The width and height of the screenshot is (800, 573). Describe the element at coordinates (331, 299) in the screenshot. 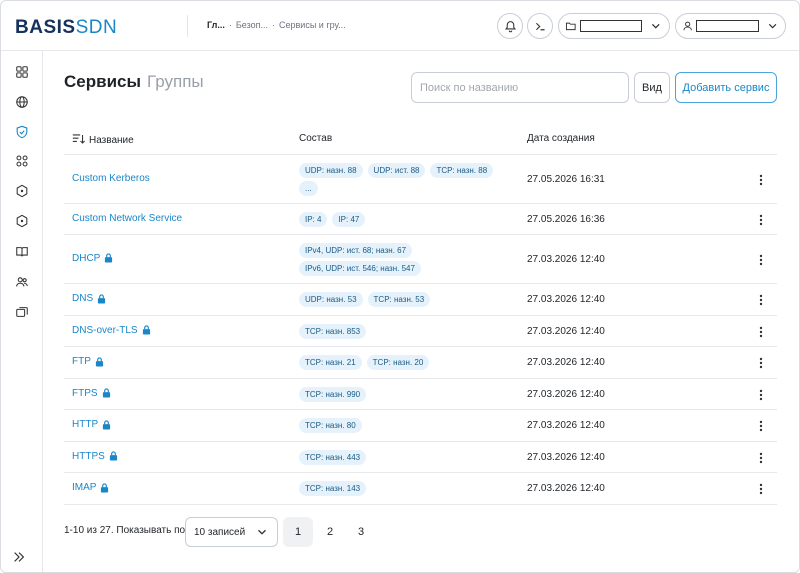

I see `protocol-tag: UDP: назн. 53` at that location.